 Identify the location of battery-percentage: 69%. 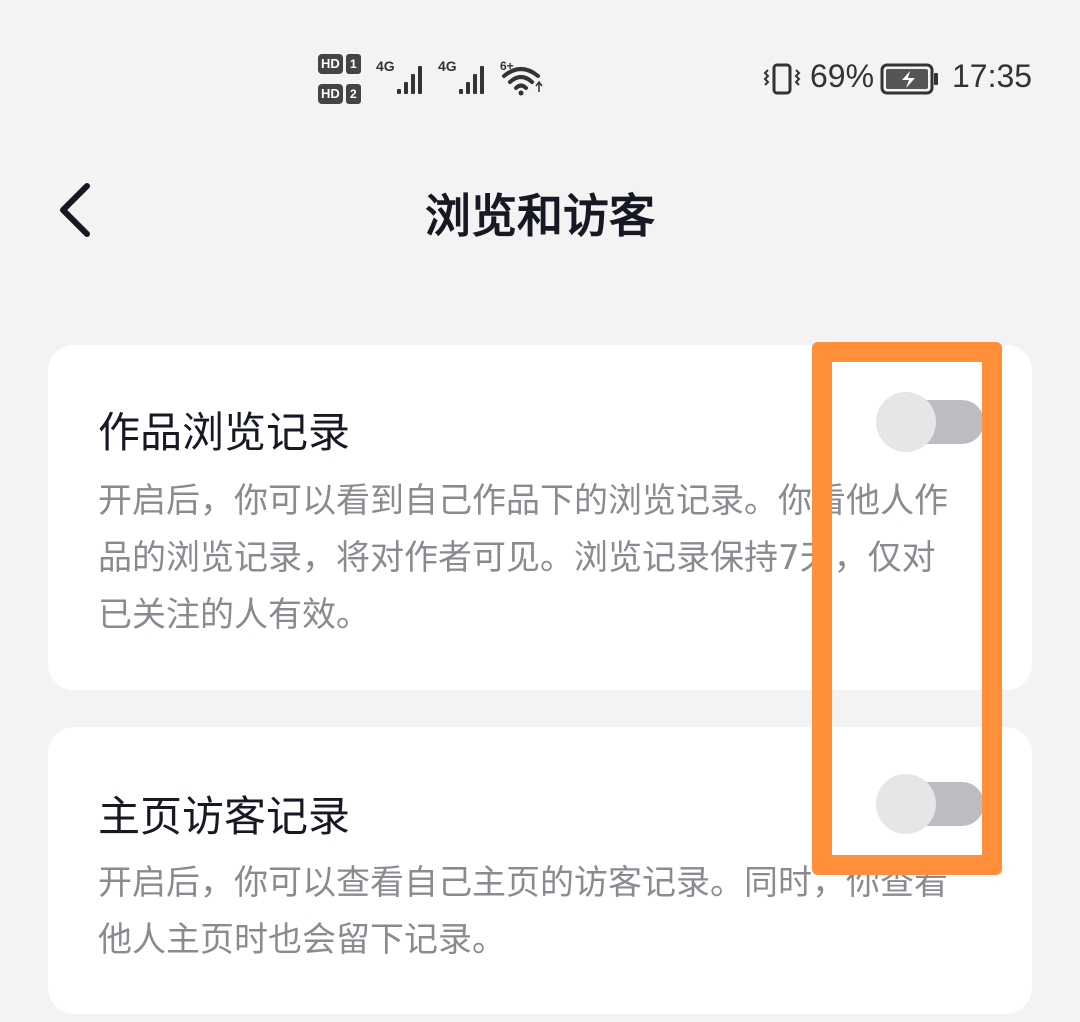
(842, 76).